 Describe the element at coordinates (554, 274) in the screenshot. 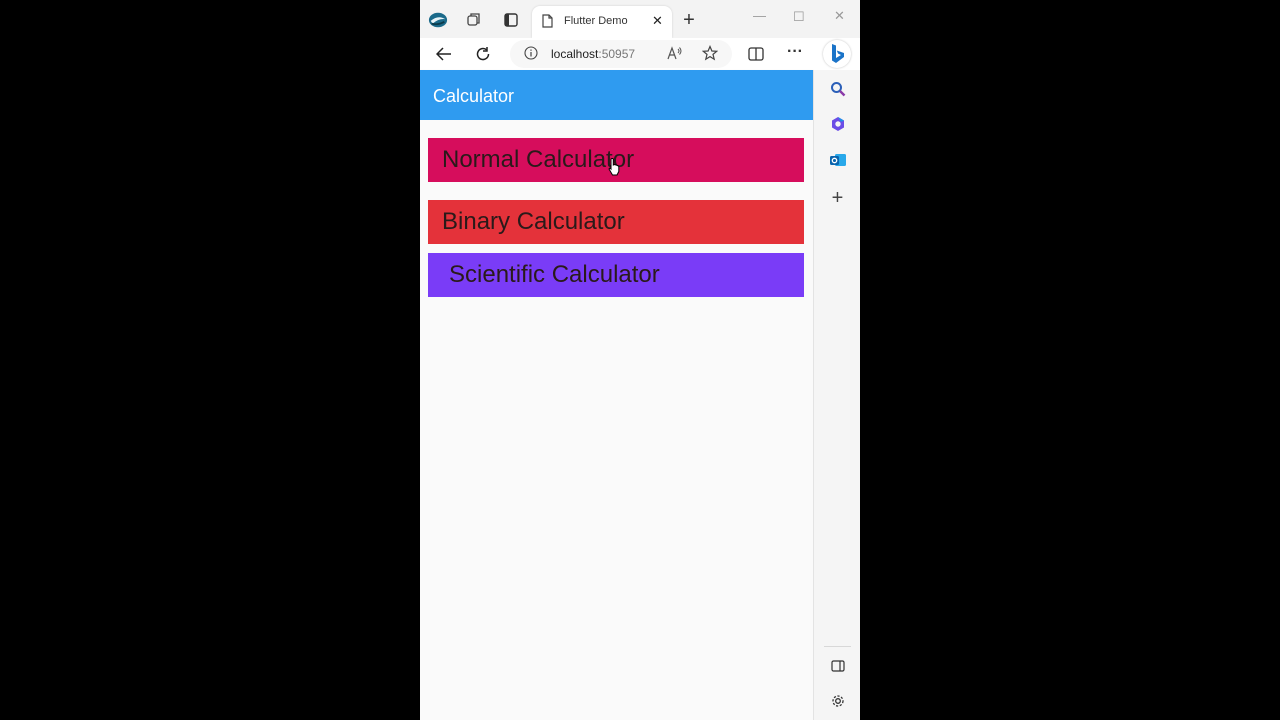

I see `scientific-calculator-label: Scientific Calculator` at that location.